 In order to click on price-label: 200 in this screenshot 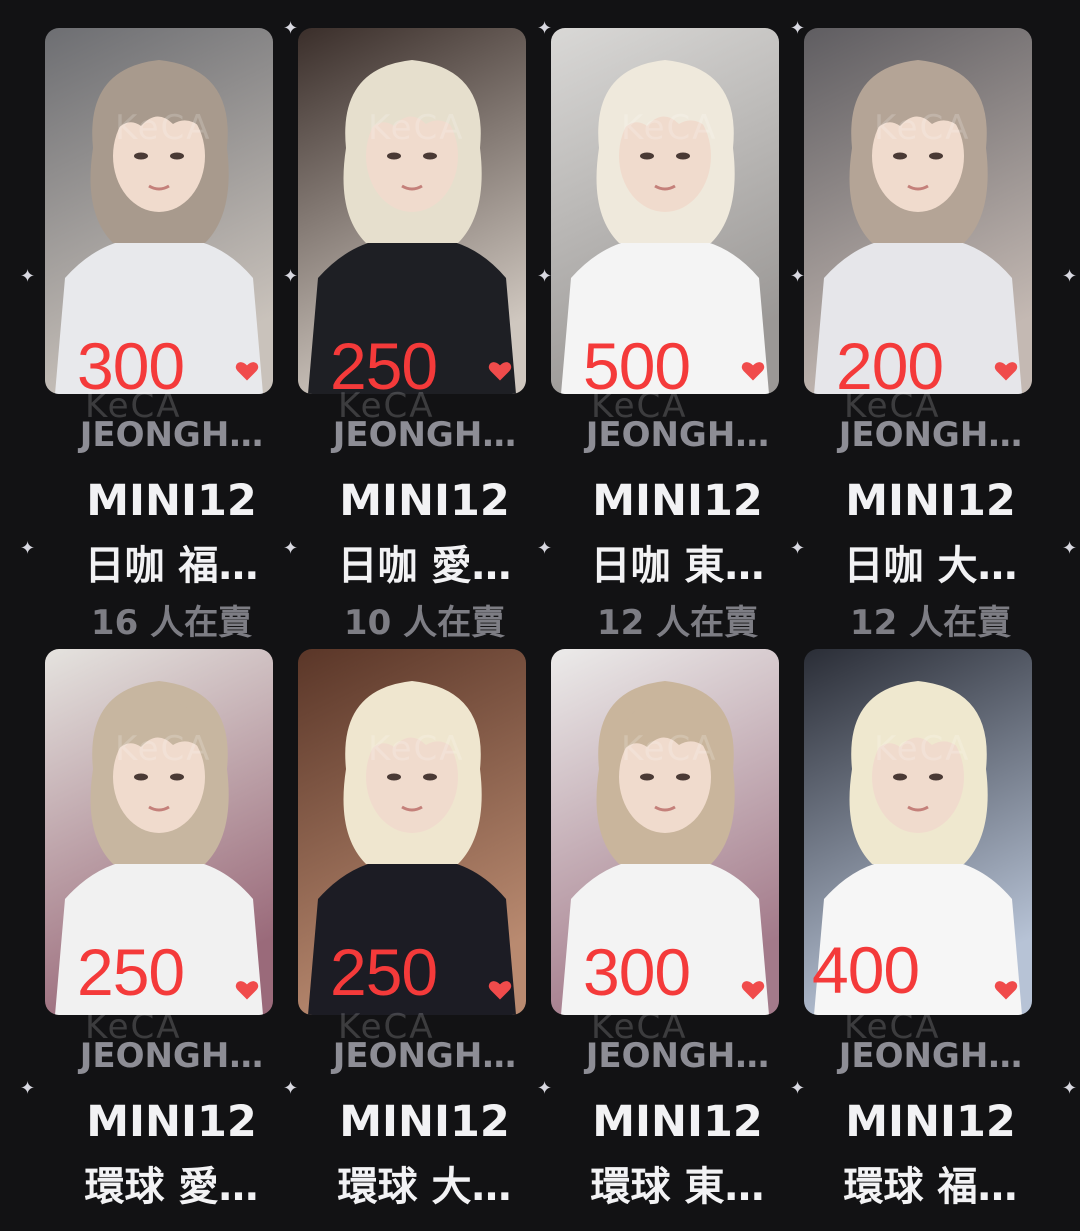, I will do `click(890, 361)`.